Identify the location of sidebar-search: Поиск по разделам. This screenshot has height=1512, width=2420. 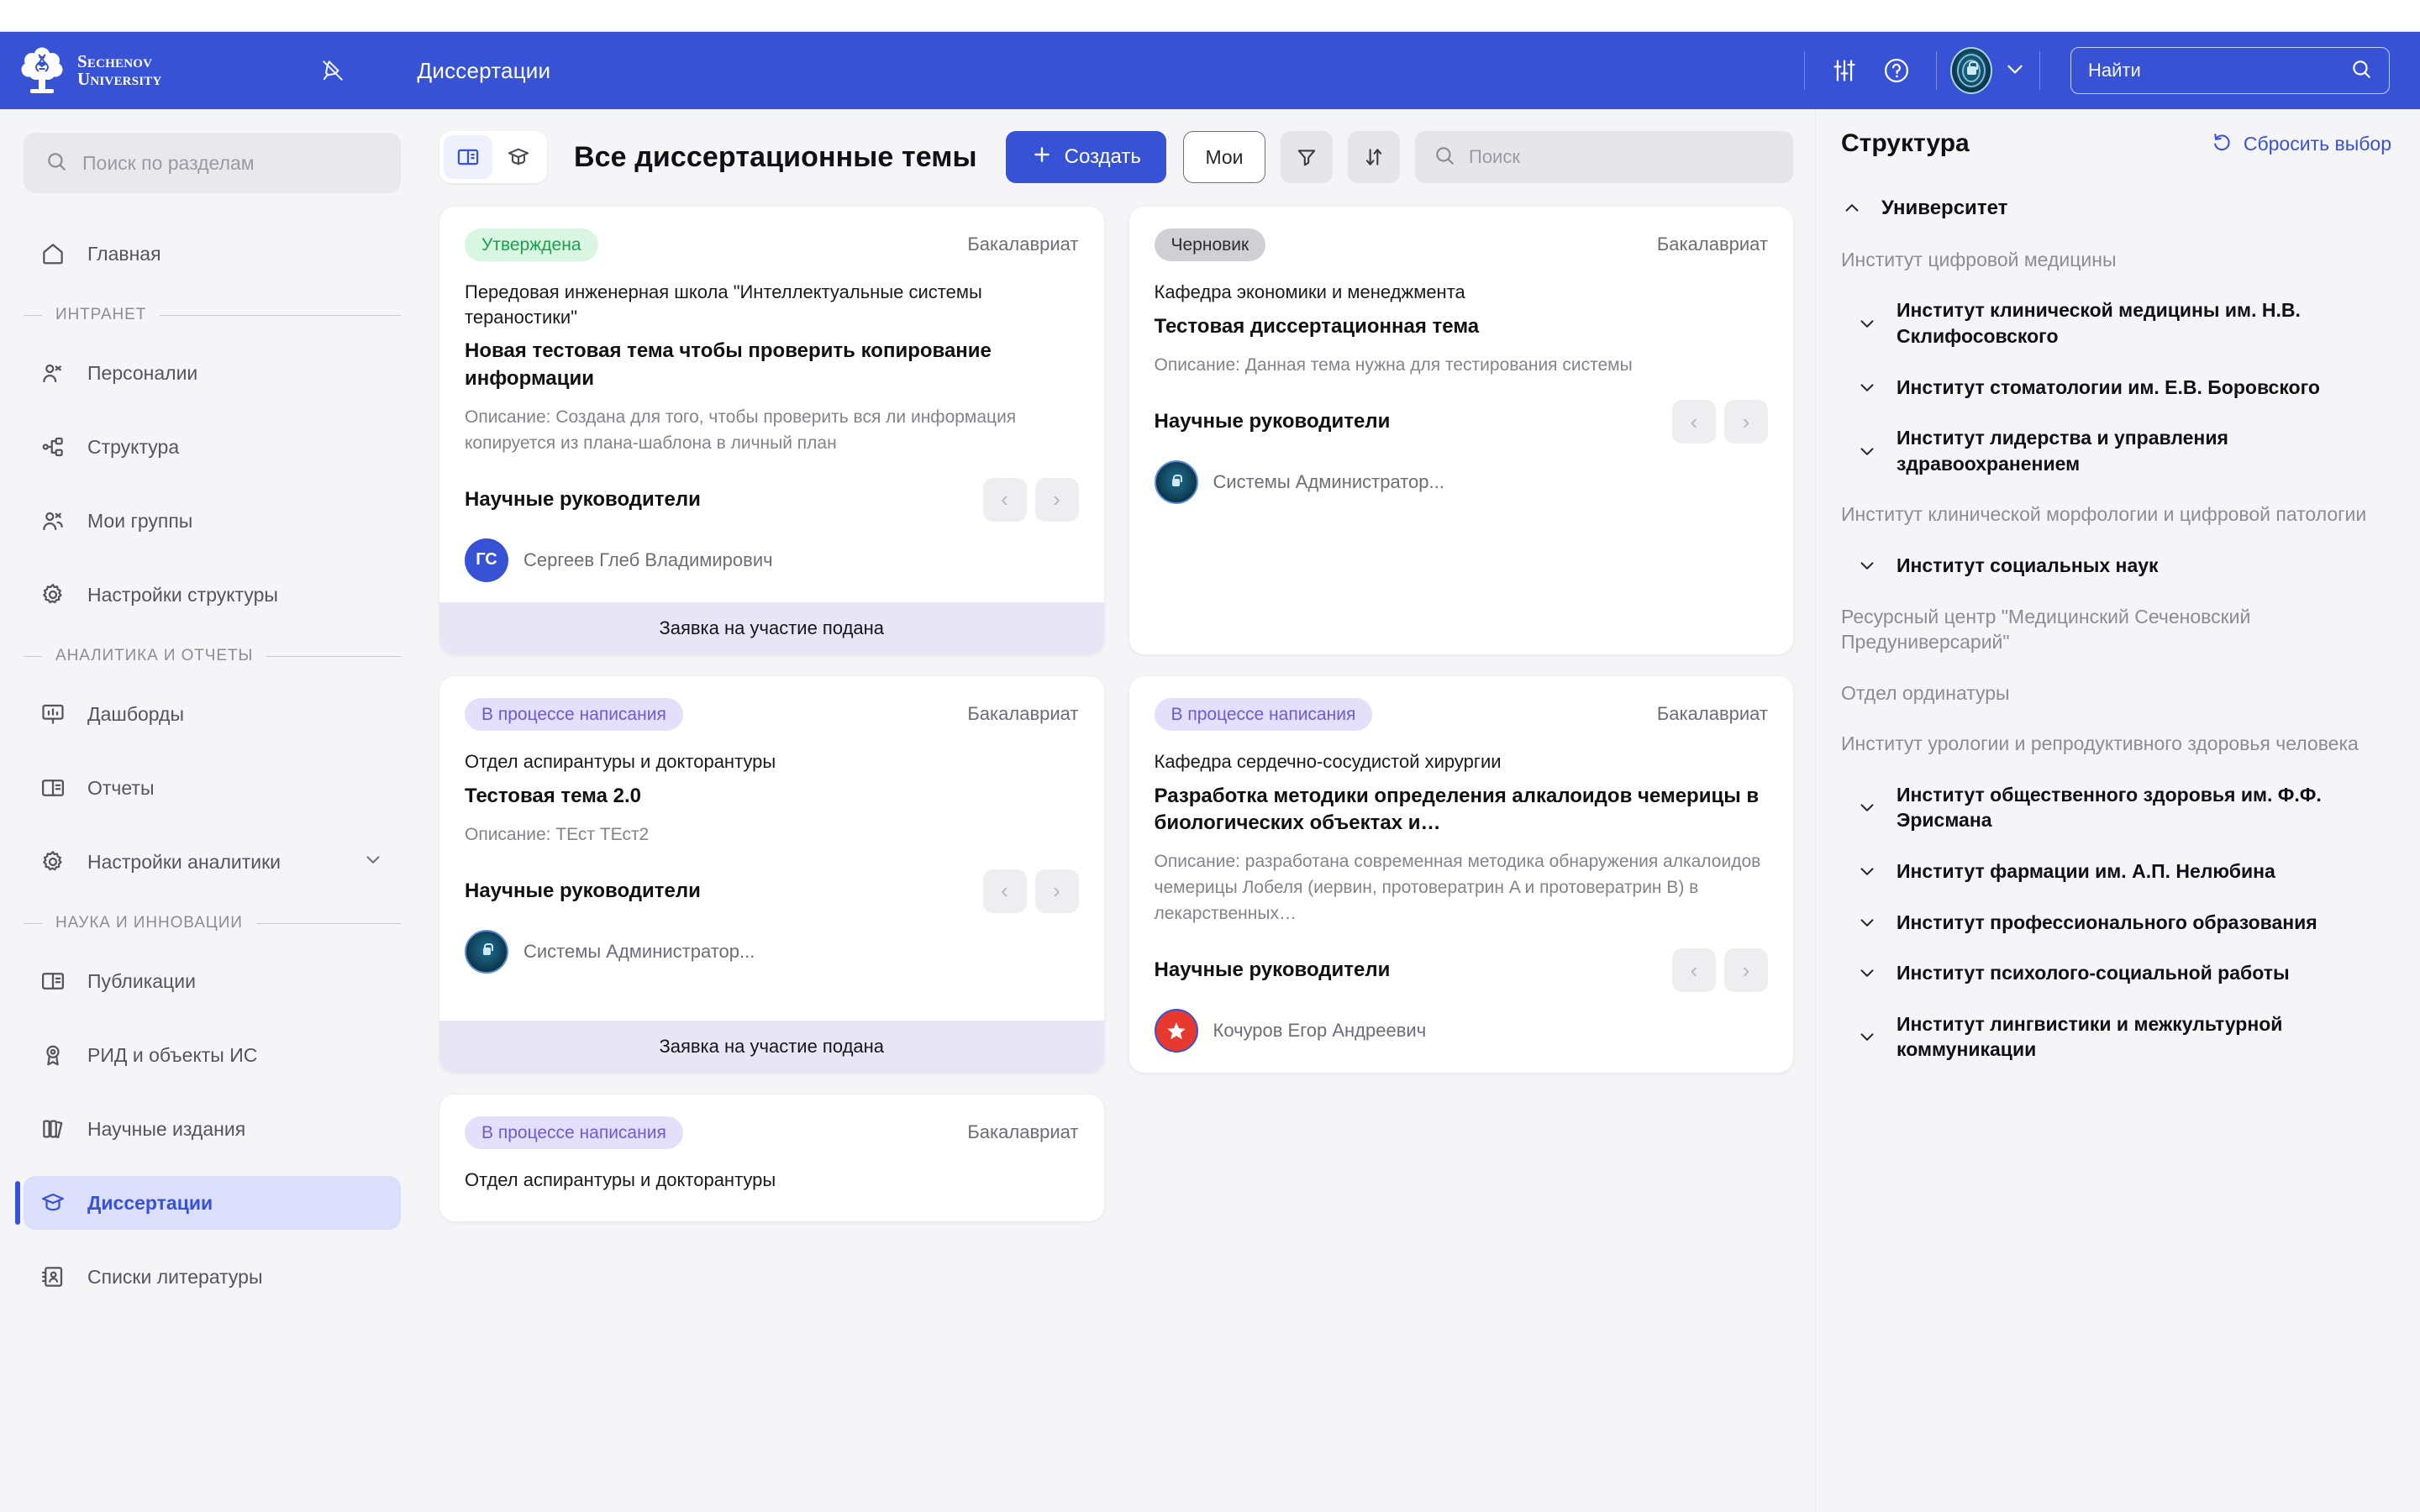
(212, 163).